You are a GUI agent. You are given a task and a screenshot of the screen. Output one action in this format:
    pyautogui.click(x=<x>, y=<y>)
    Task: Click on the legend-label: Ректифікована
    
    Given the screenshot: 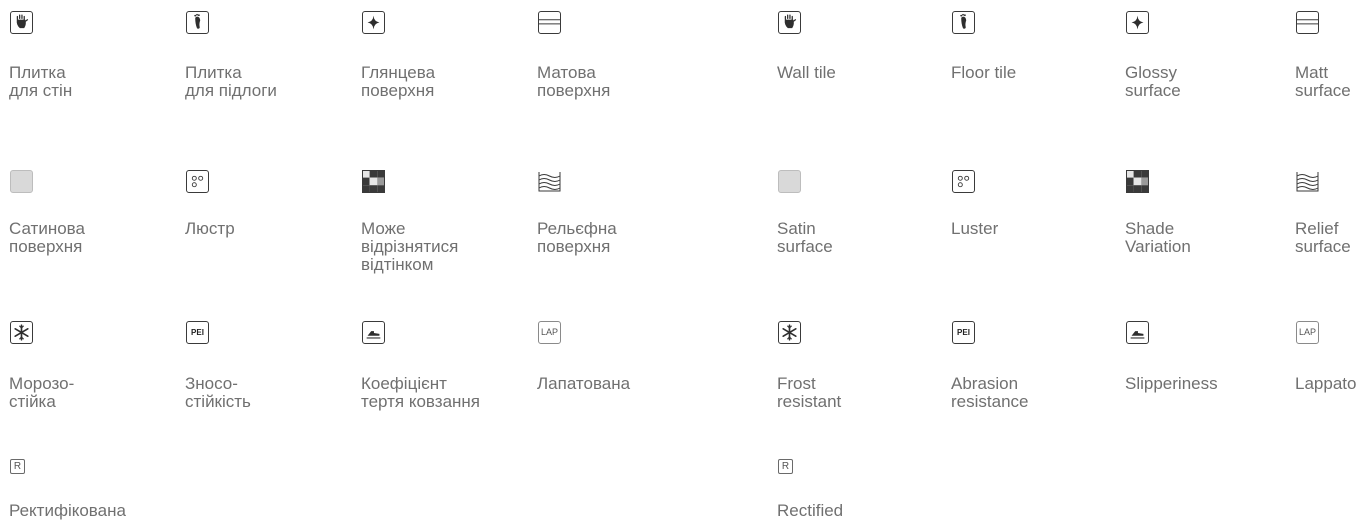 What is the action you would take?
    pyautogui.click(x=67, y=510)
    